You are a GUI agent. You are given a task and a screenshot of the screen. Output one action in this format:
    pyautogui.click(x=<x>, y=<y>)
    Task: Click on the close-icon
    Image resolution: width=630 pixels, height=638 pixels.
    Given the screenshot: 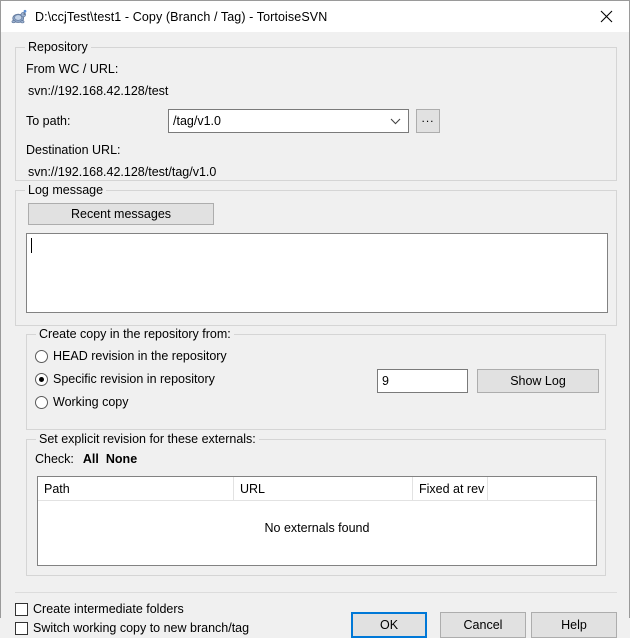 What is the action you would take?
    pyautogui.click(x=606, y=16)
    